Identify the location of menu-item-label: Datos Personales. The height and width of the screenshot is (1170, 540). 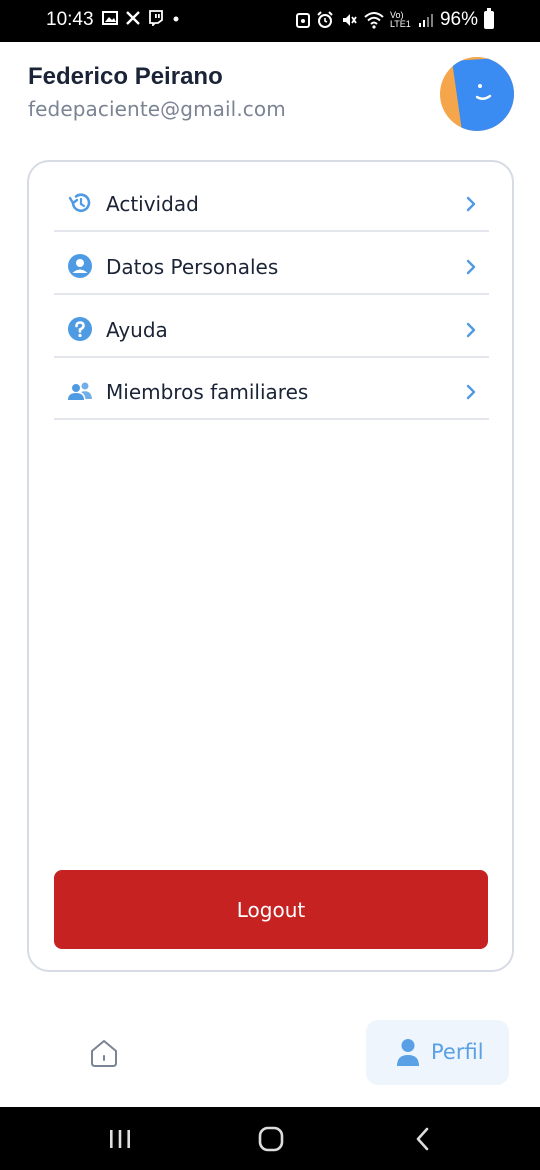
(192, 267).